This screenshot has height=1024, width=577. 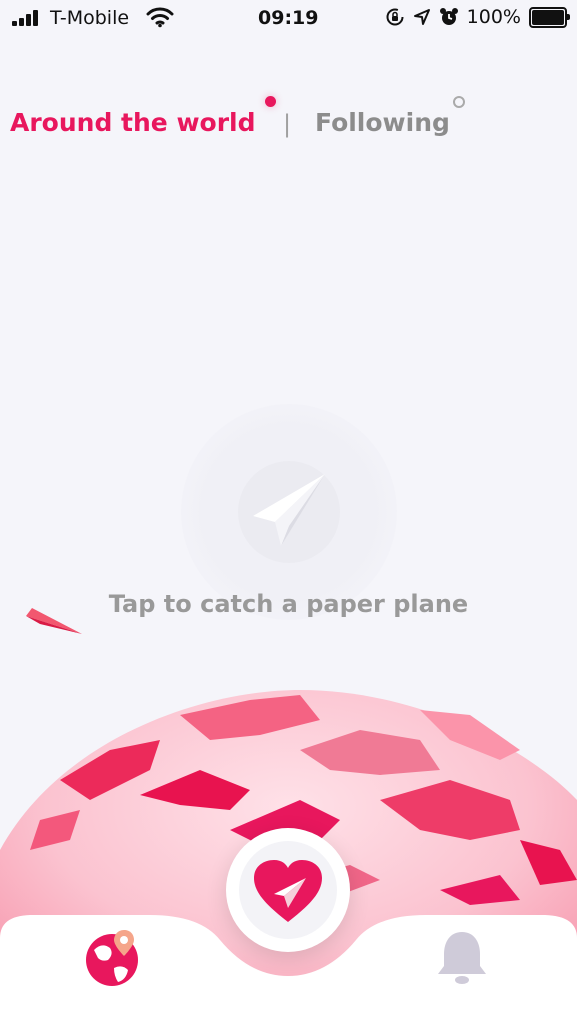 What do you see at coordinates (270, 101) in the screenshot?
I see `active-indicator-dot` at bounding box center [270, 101].